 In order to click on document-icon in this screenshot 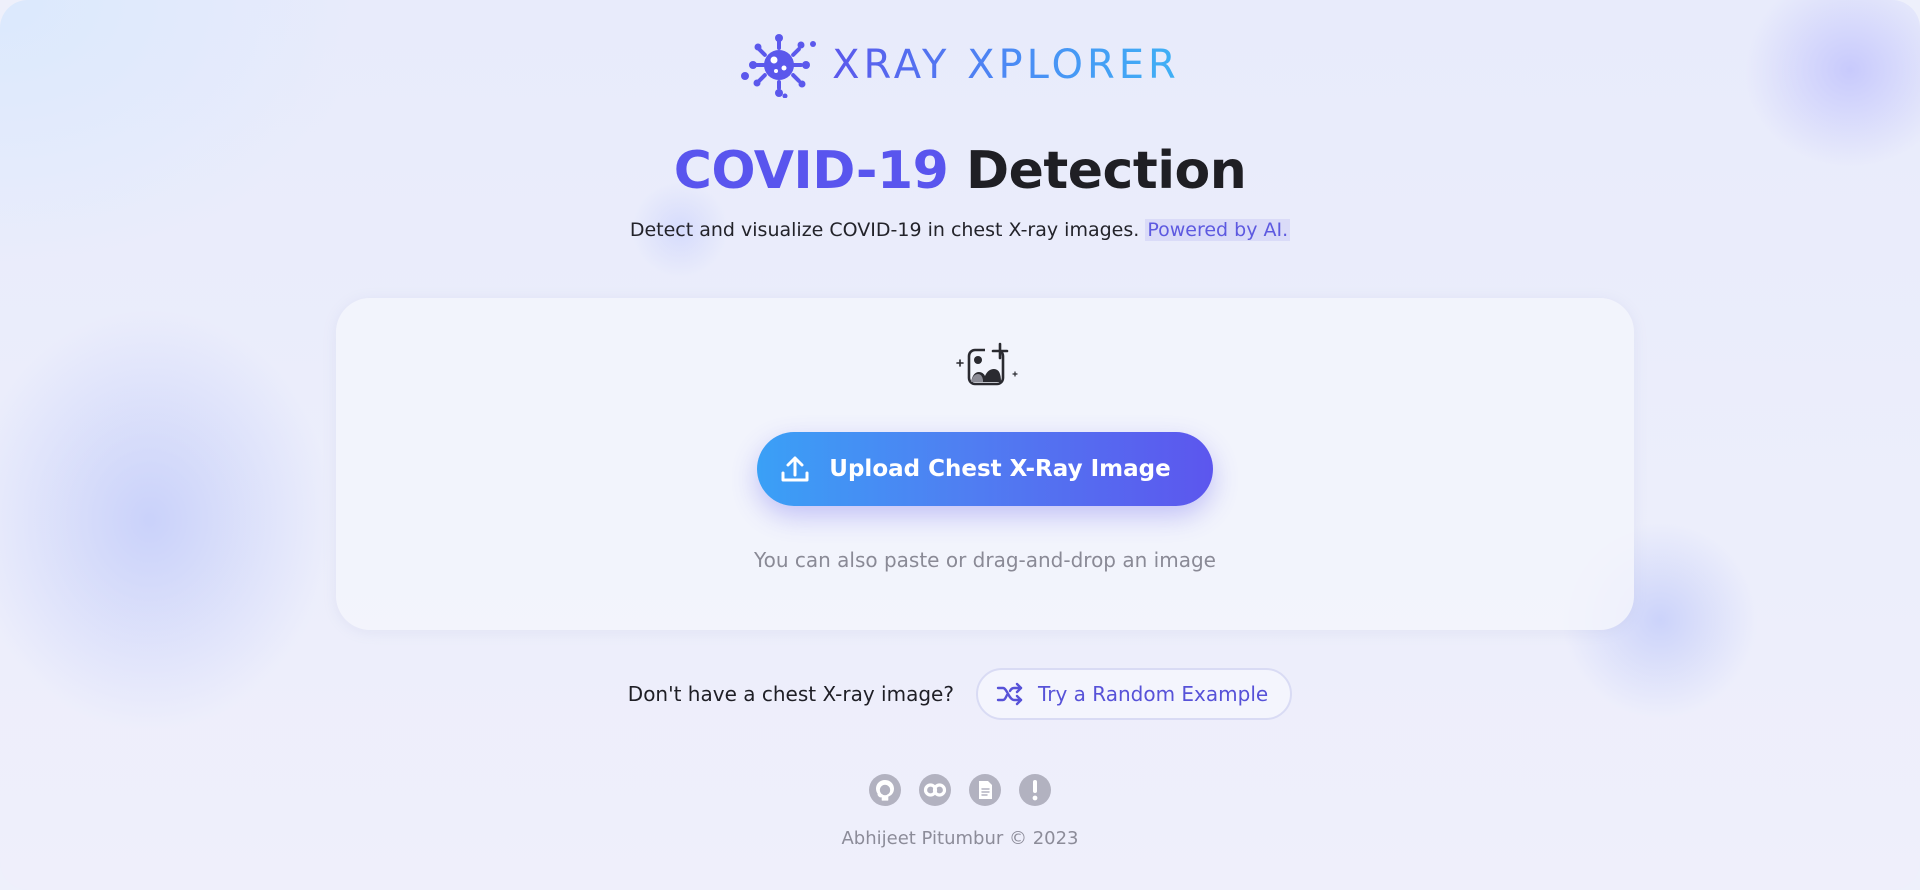, I will do `click(985, 790)`.